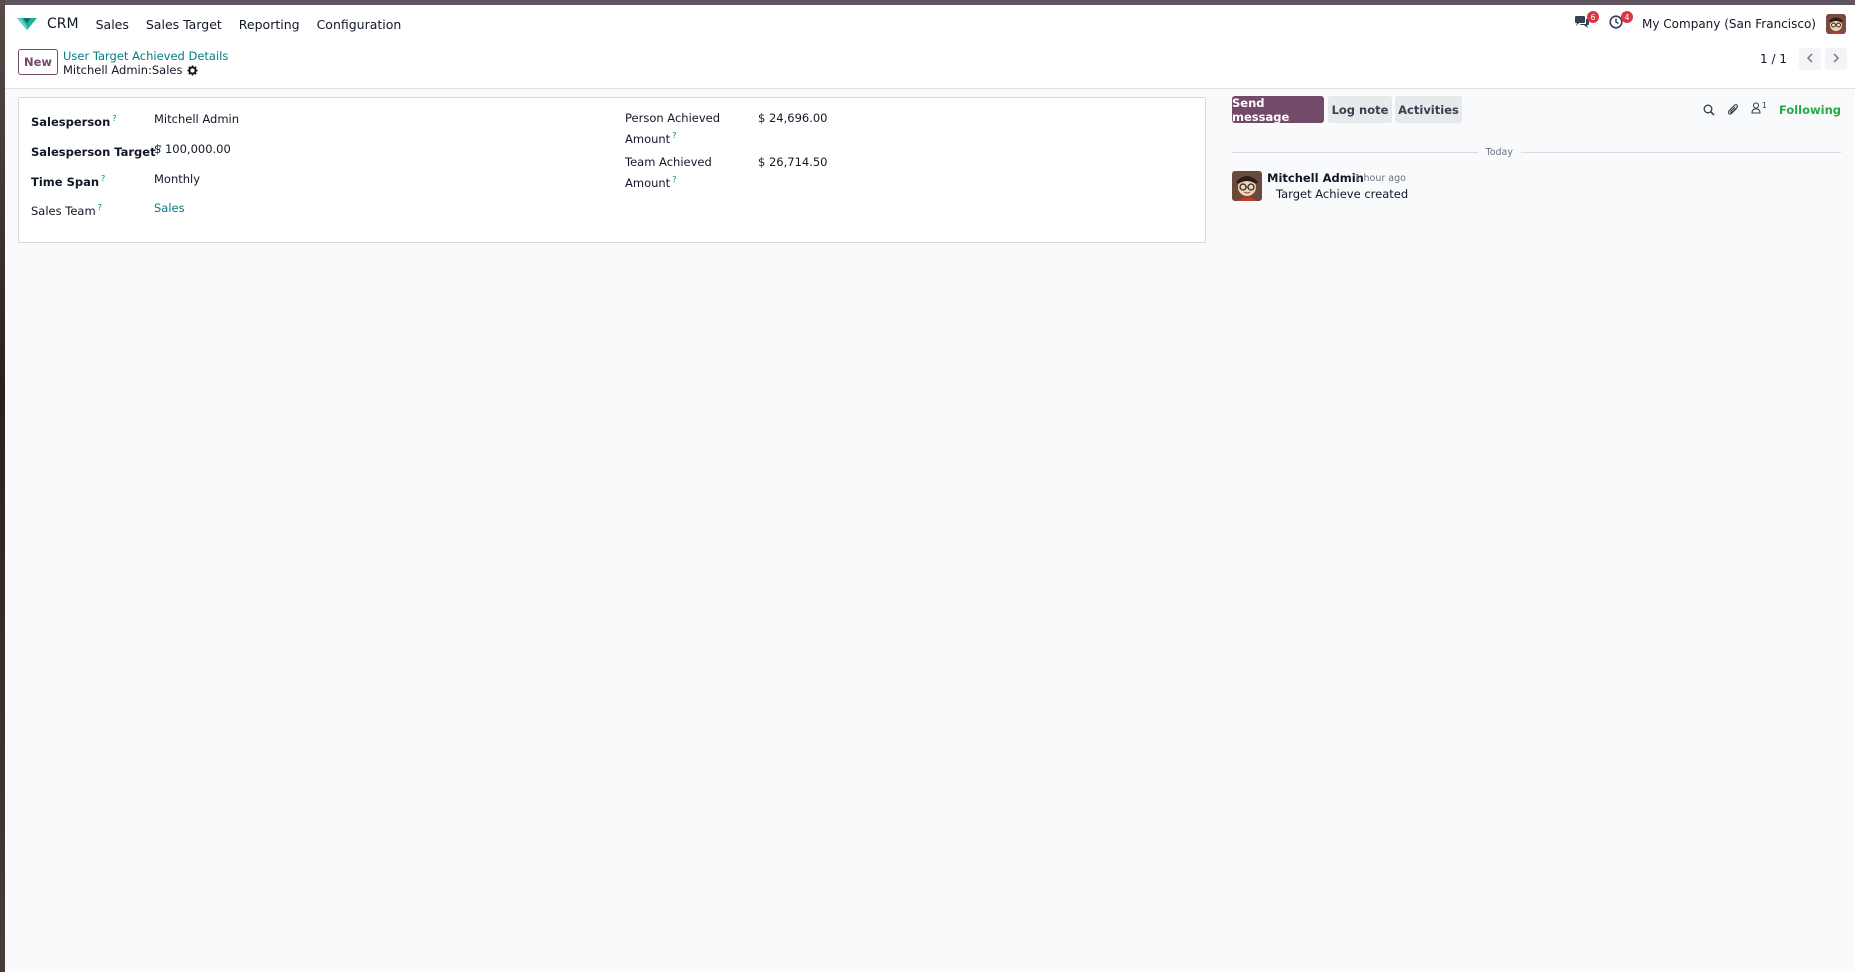  Describe the element at coordinates (192, 149) in the screenshot. I see `salesperson-target-field: $ 100,000.00` at that location.